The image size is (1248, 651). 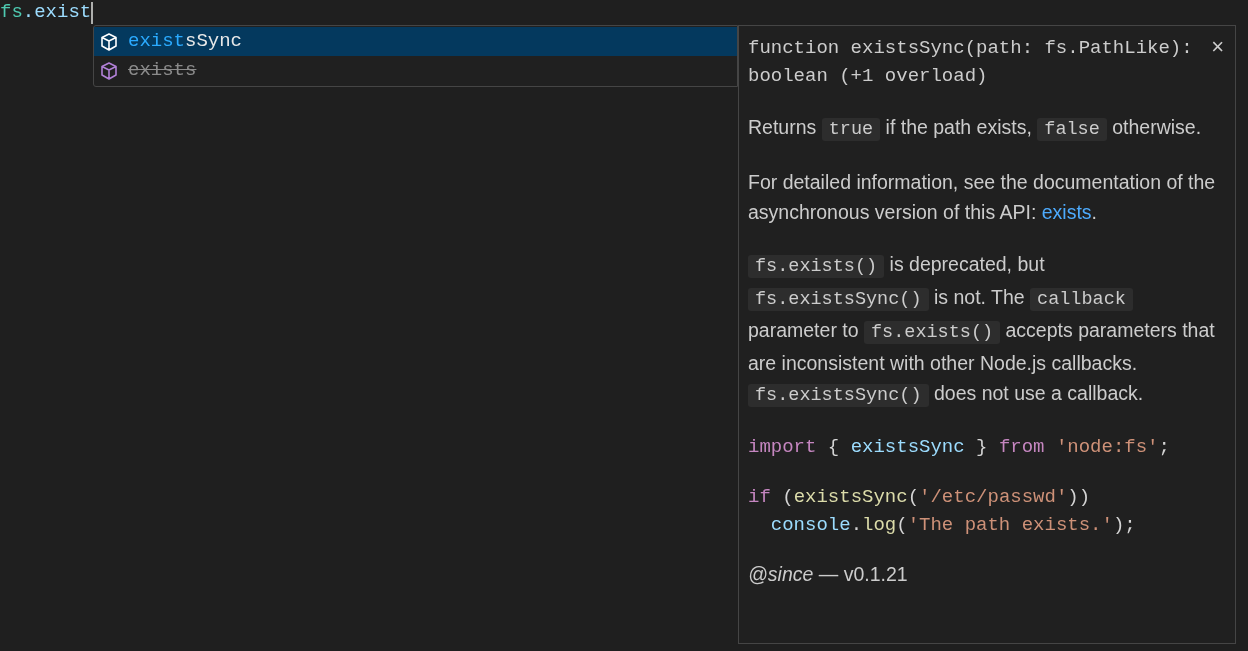 I want to click on suggestion-item: exists, so click(x=415, y=70).